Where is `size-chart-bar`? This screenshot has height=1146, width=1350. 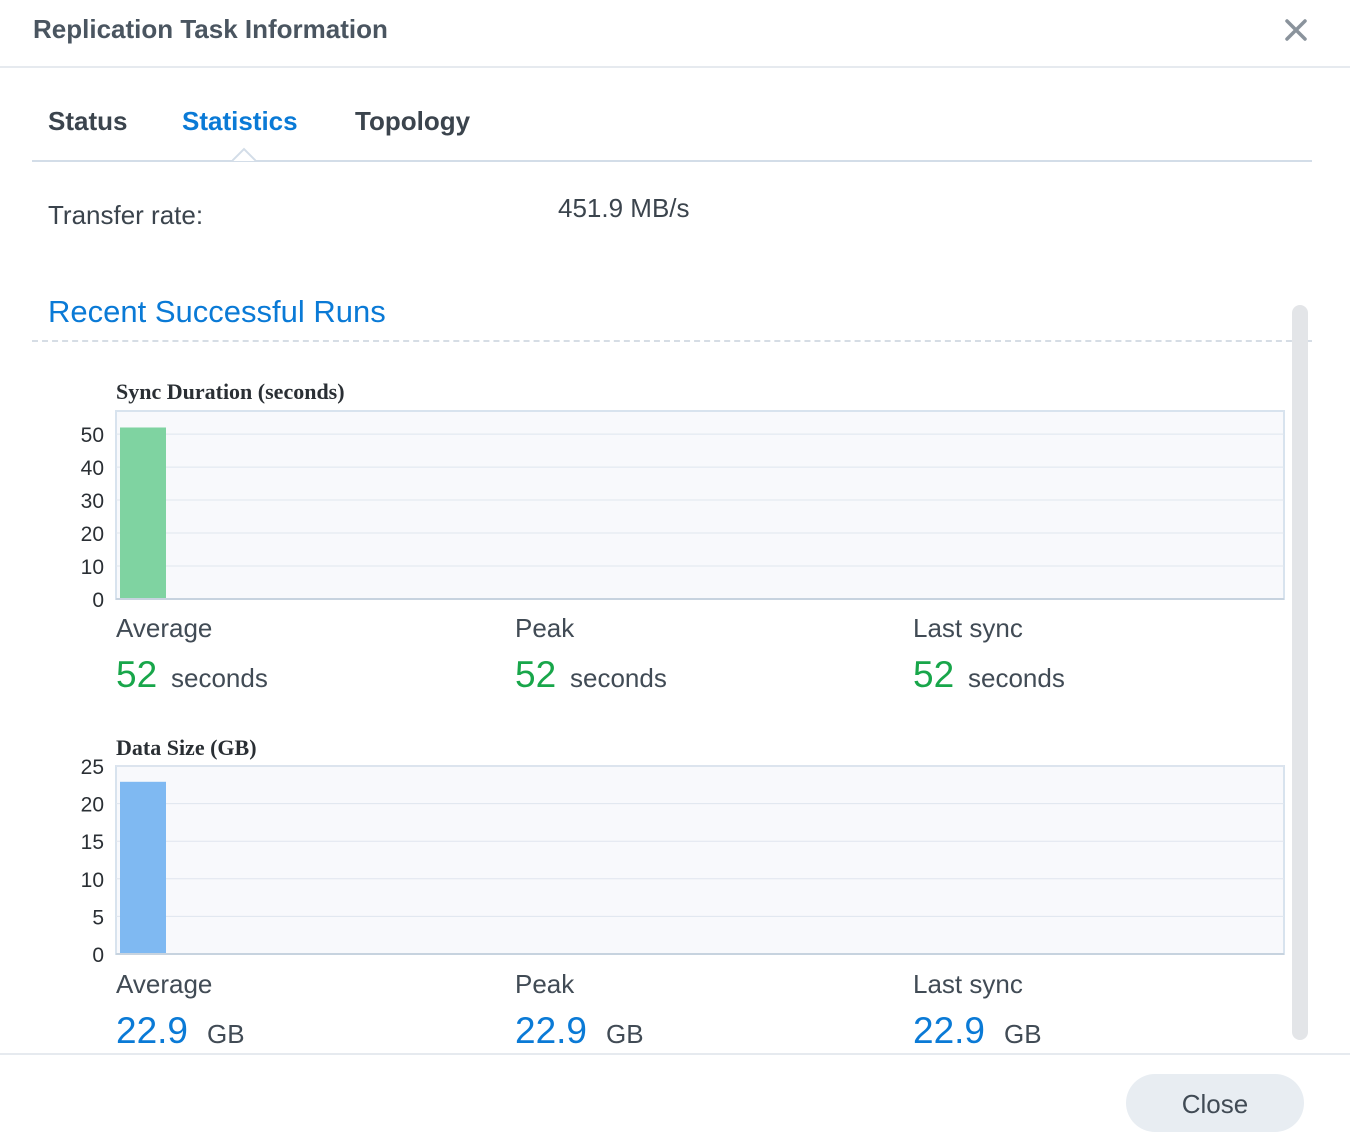 size-chart-bar is located at coordinates (143, 867).